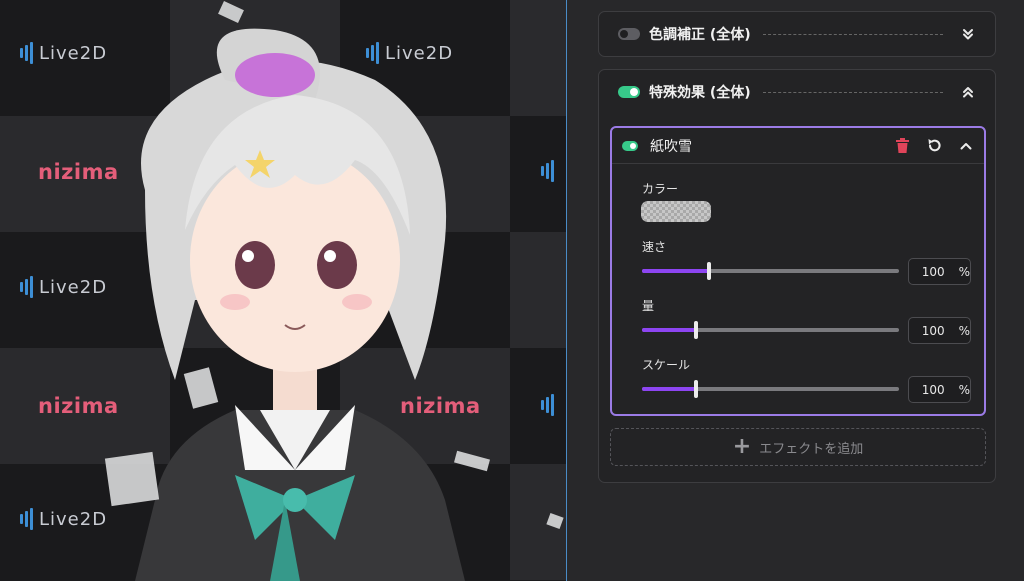 This screenshot has width=1024, height=581. Describe the element at coordinates (660, 189) in the screenshot. I see `color-label: カラー` at that location.